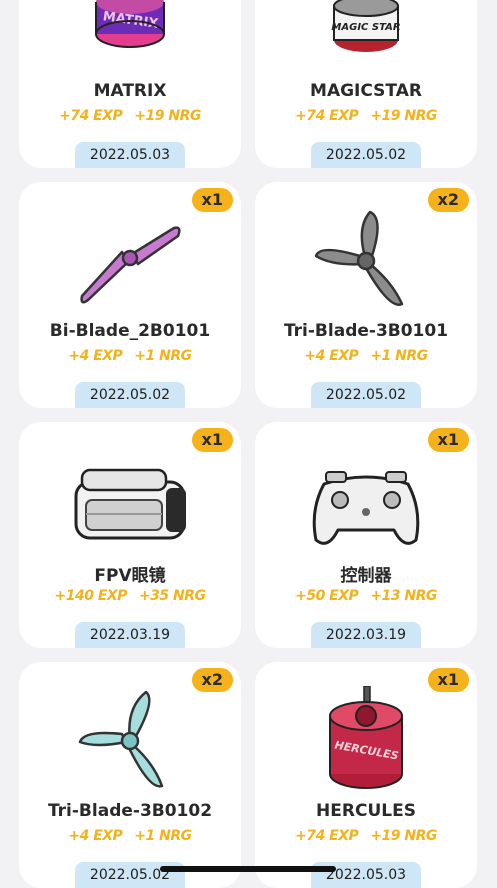  I want to click on item-name: Tri-Blade-3B0101, so click(366, 331).